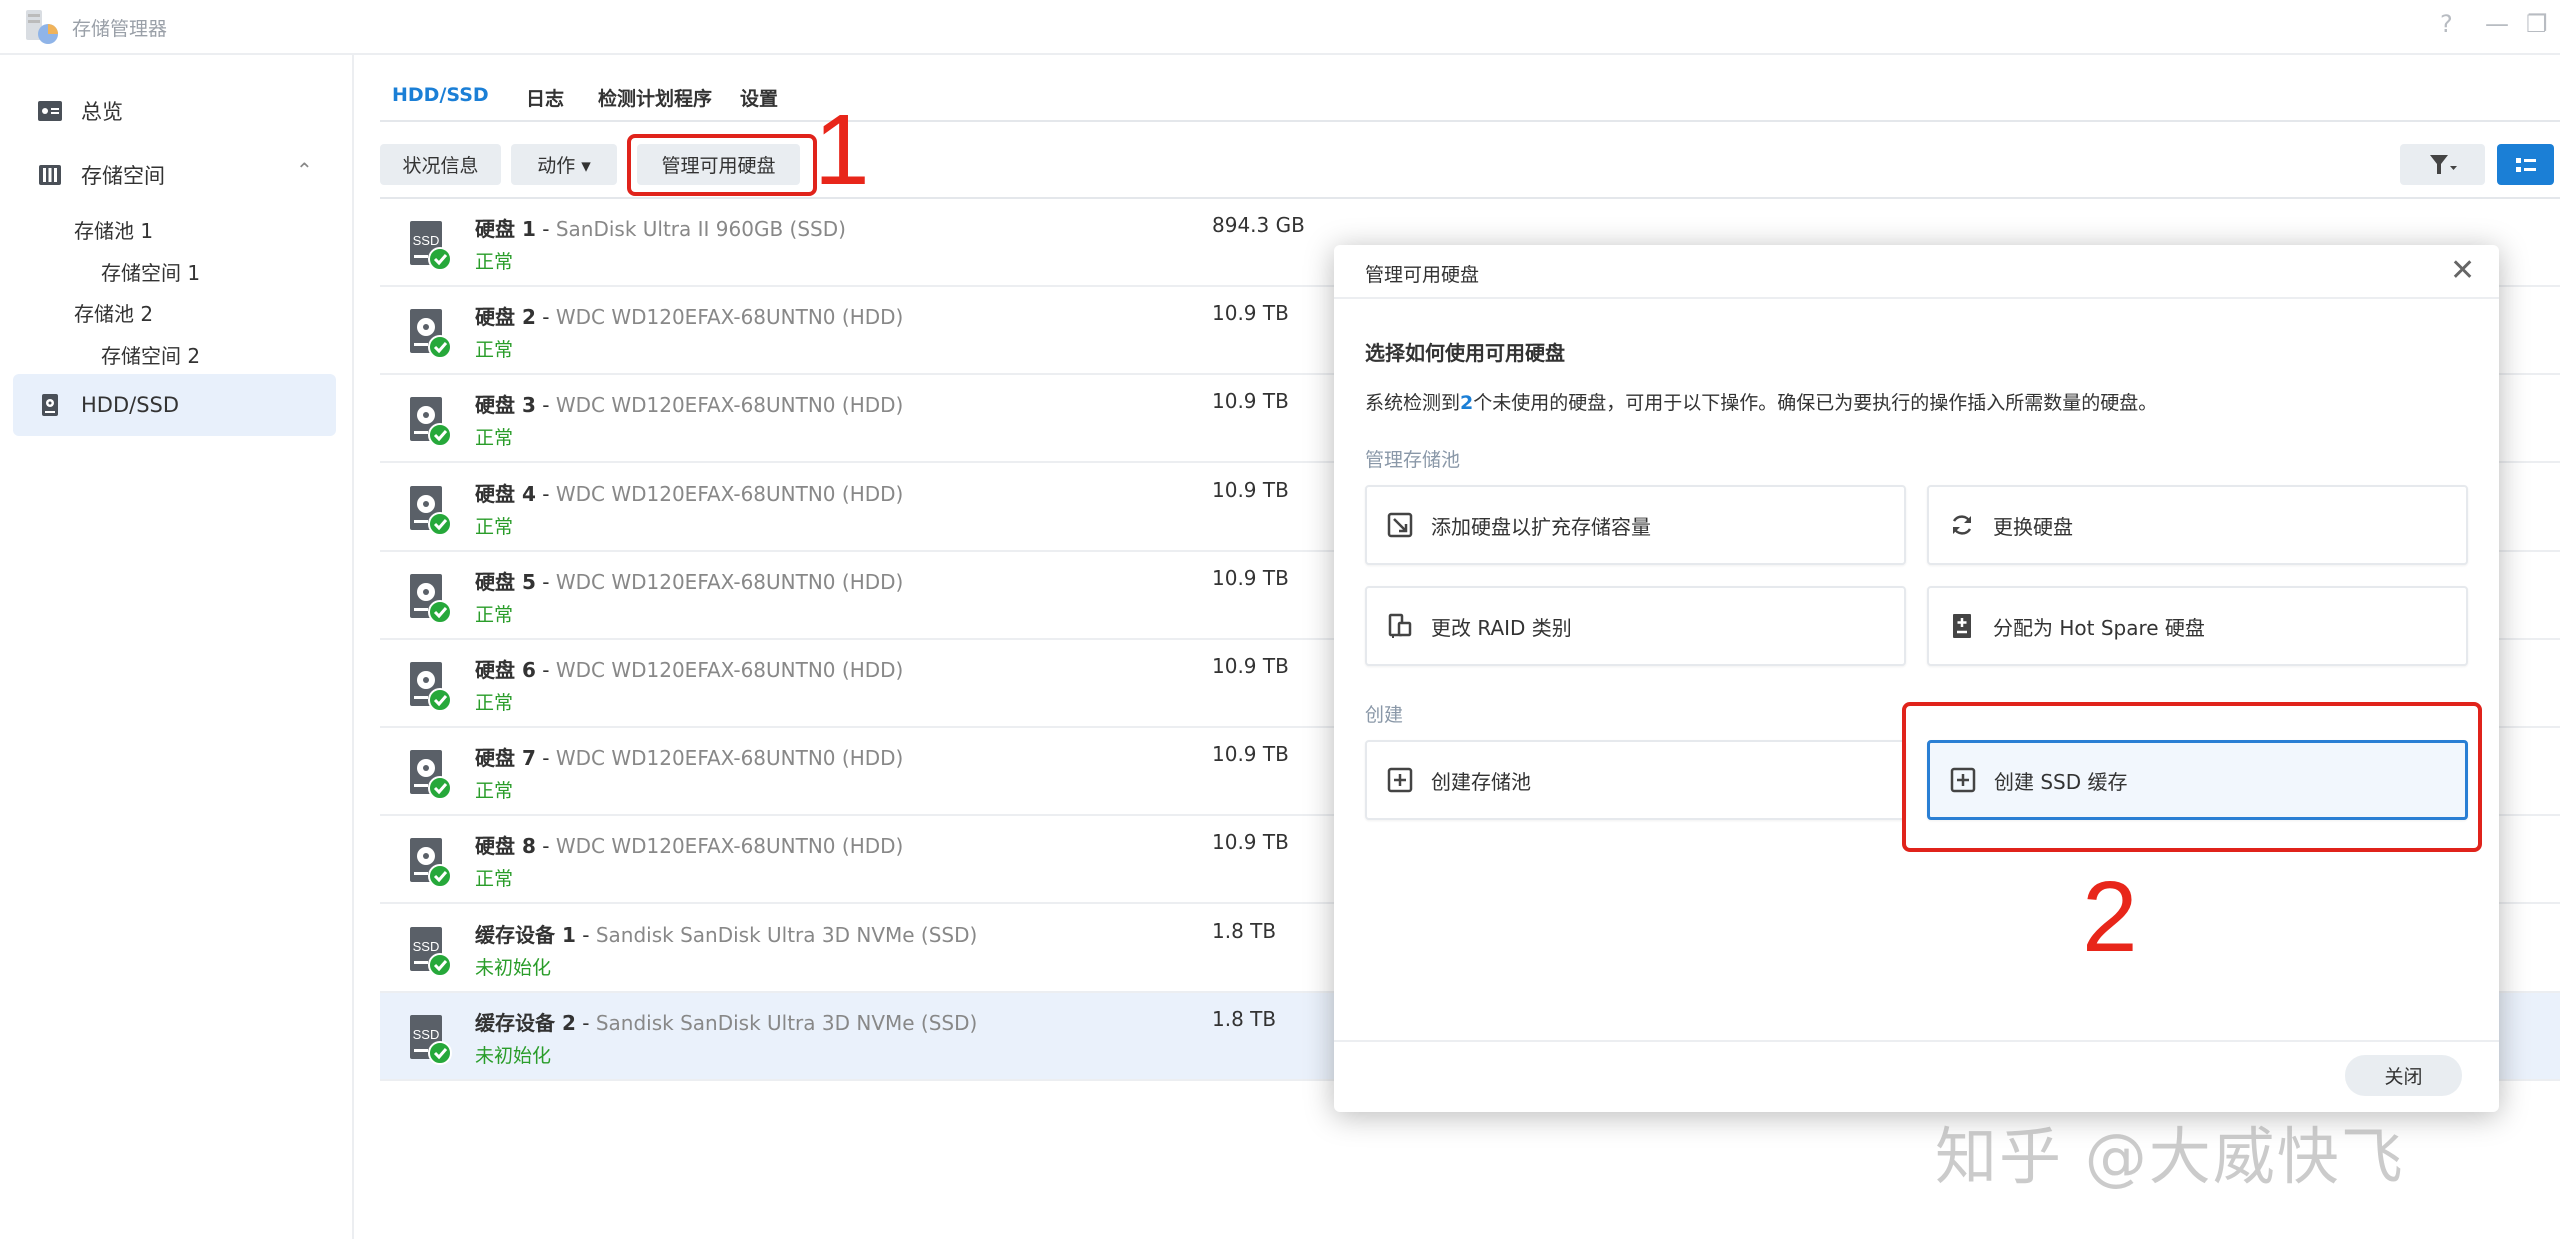  What do you see at coordinates (1635, 780) in the screenshot?
I see `create-pool-card: 创建存储池` at bounding box center [1635, 780].